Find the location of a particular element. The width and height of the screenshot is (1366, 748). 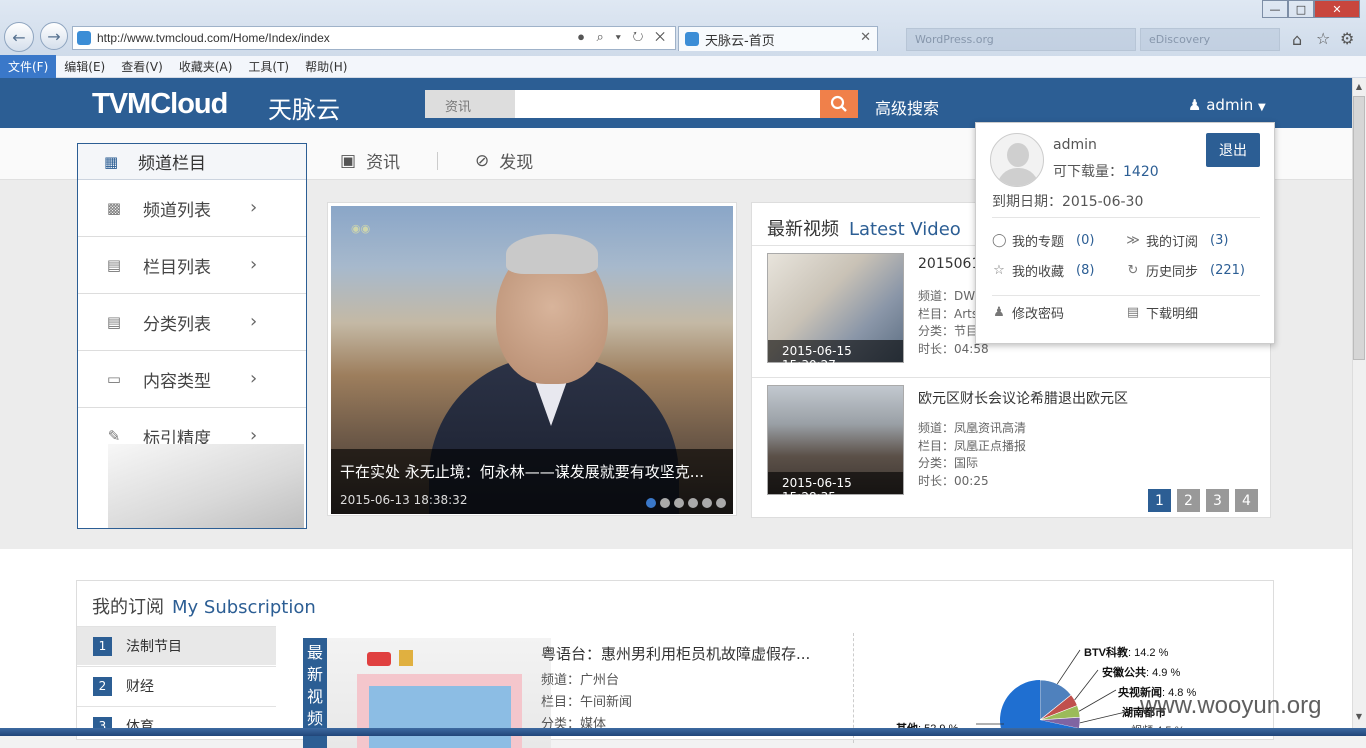

logo-cn: 天脉云 is located at coordinates (304, 110).